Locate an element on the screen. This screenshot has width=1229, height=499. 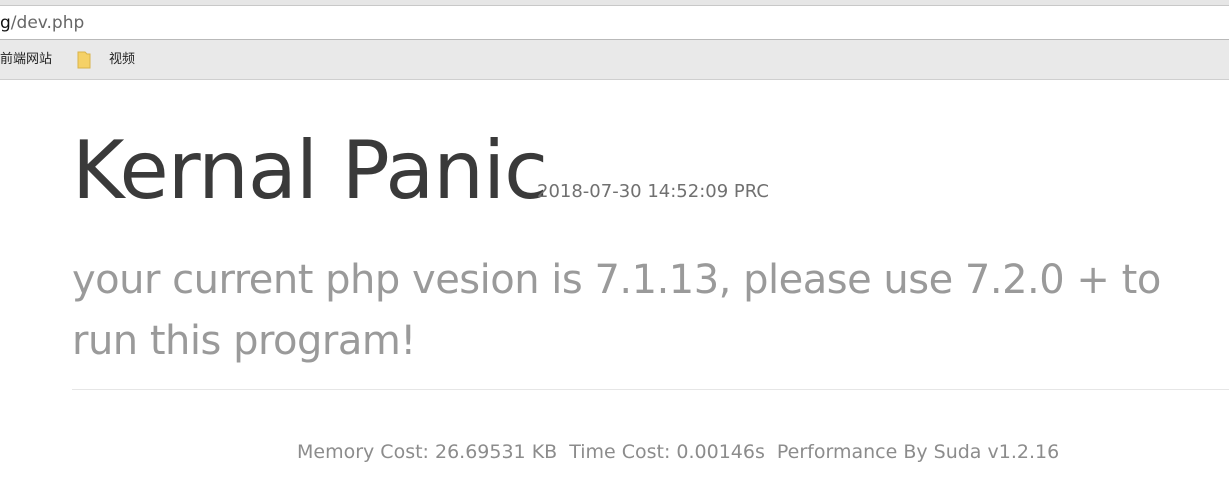
folder-icon is located at coordinates (84, 60).